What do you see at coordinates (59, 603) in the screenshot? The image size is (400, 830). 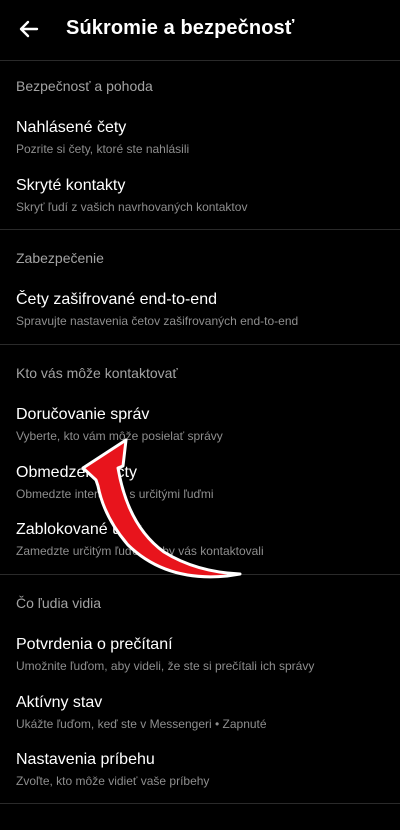 I see `section-header-what-people-see: Čo ľudia vidia` at bounding box center [59, 603].